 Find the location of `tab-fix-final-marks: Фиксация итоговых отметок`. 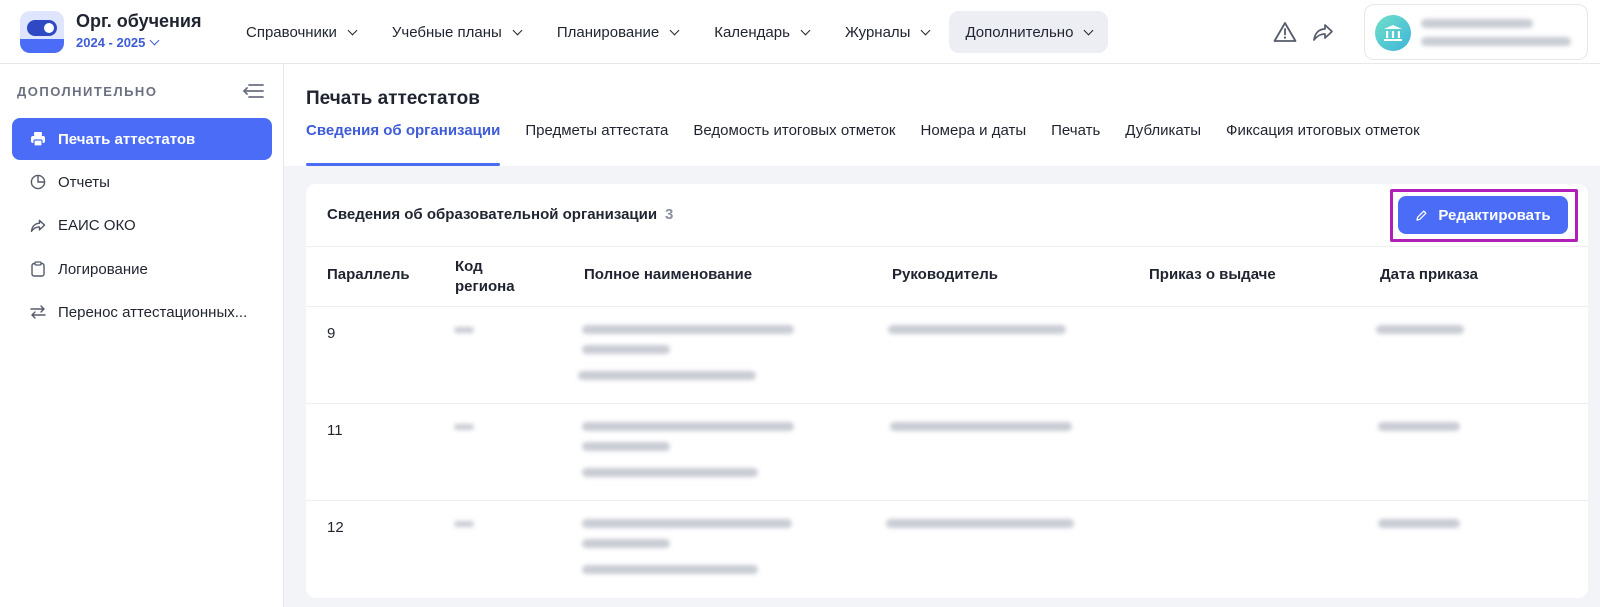

tab-fix-final-marks: Фиксация итоговых отметок is located at coordinates (1323, 143).